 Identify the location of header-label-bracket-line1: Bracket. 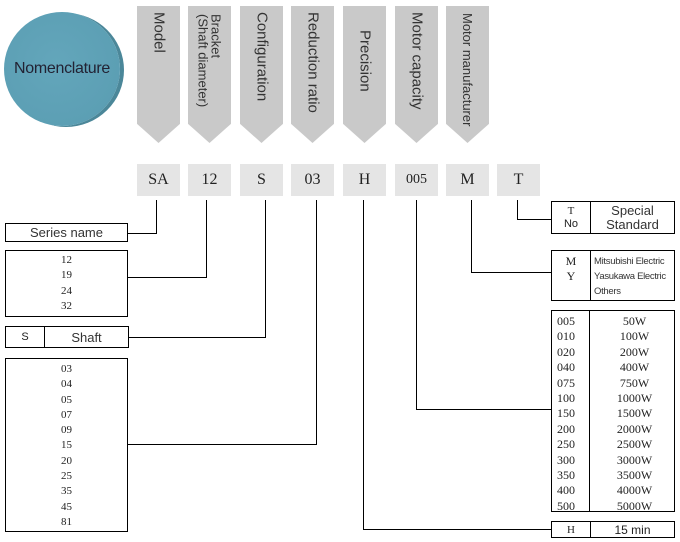
(216, 36).